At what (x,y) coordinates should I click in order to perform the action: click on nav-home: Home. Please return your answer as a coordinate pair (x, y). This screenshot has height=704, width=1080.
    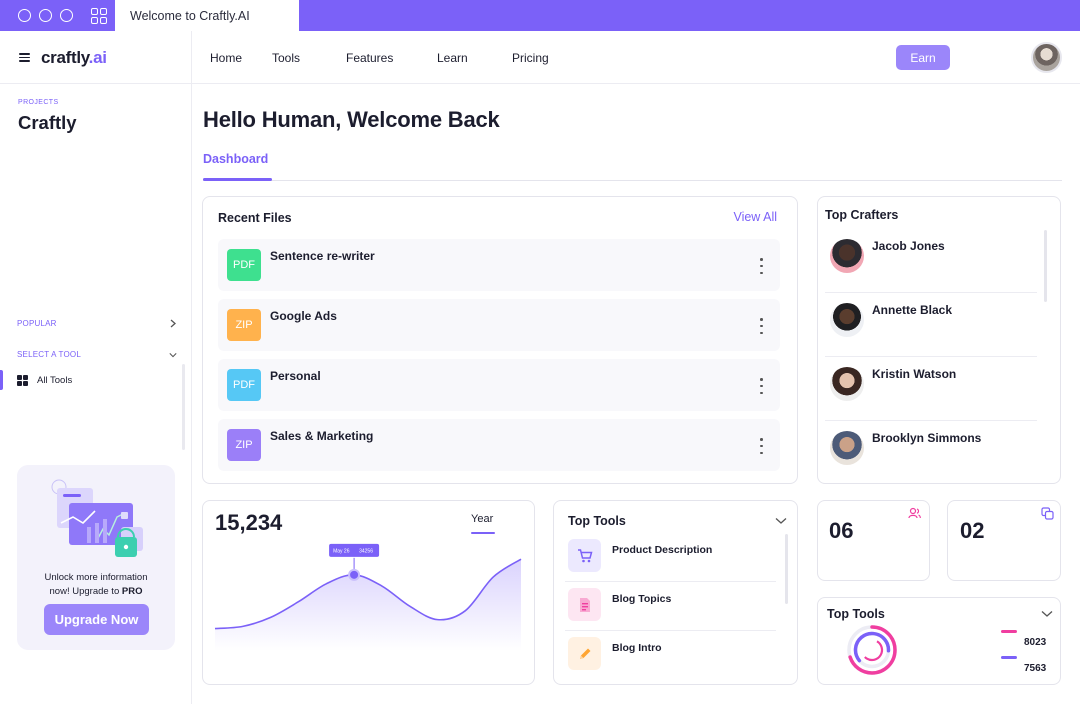
    Looking at the image, I should click on (241, 58).